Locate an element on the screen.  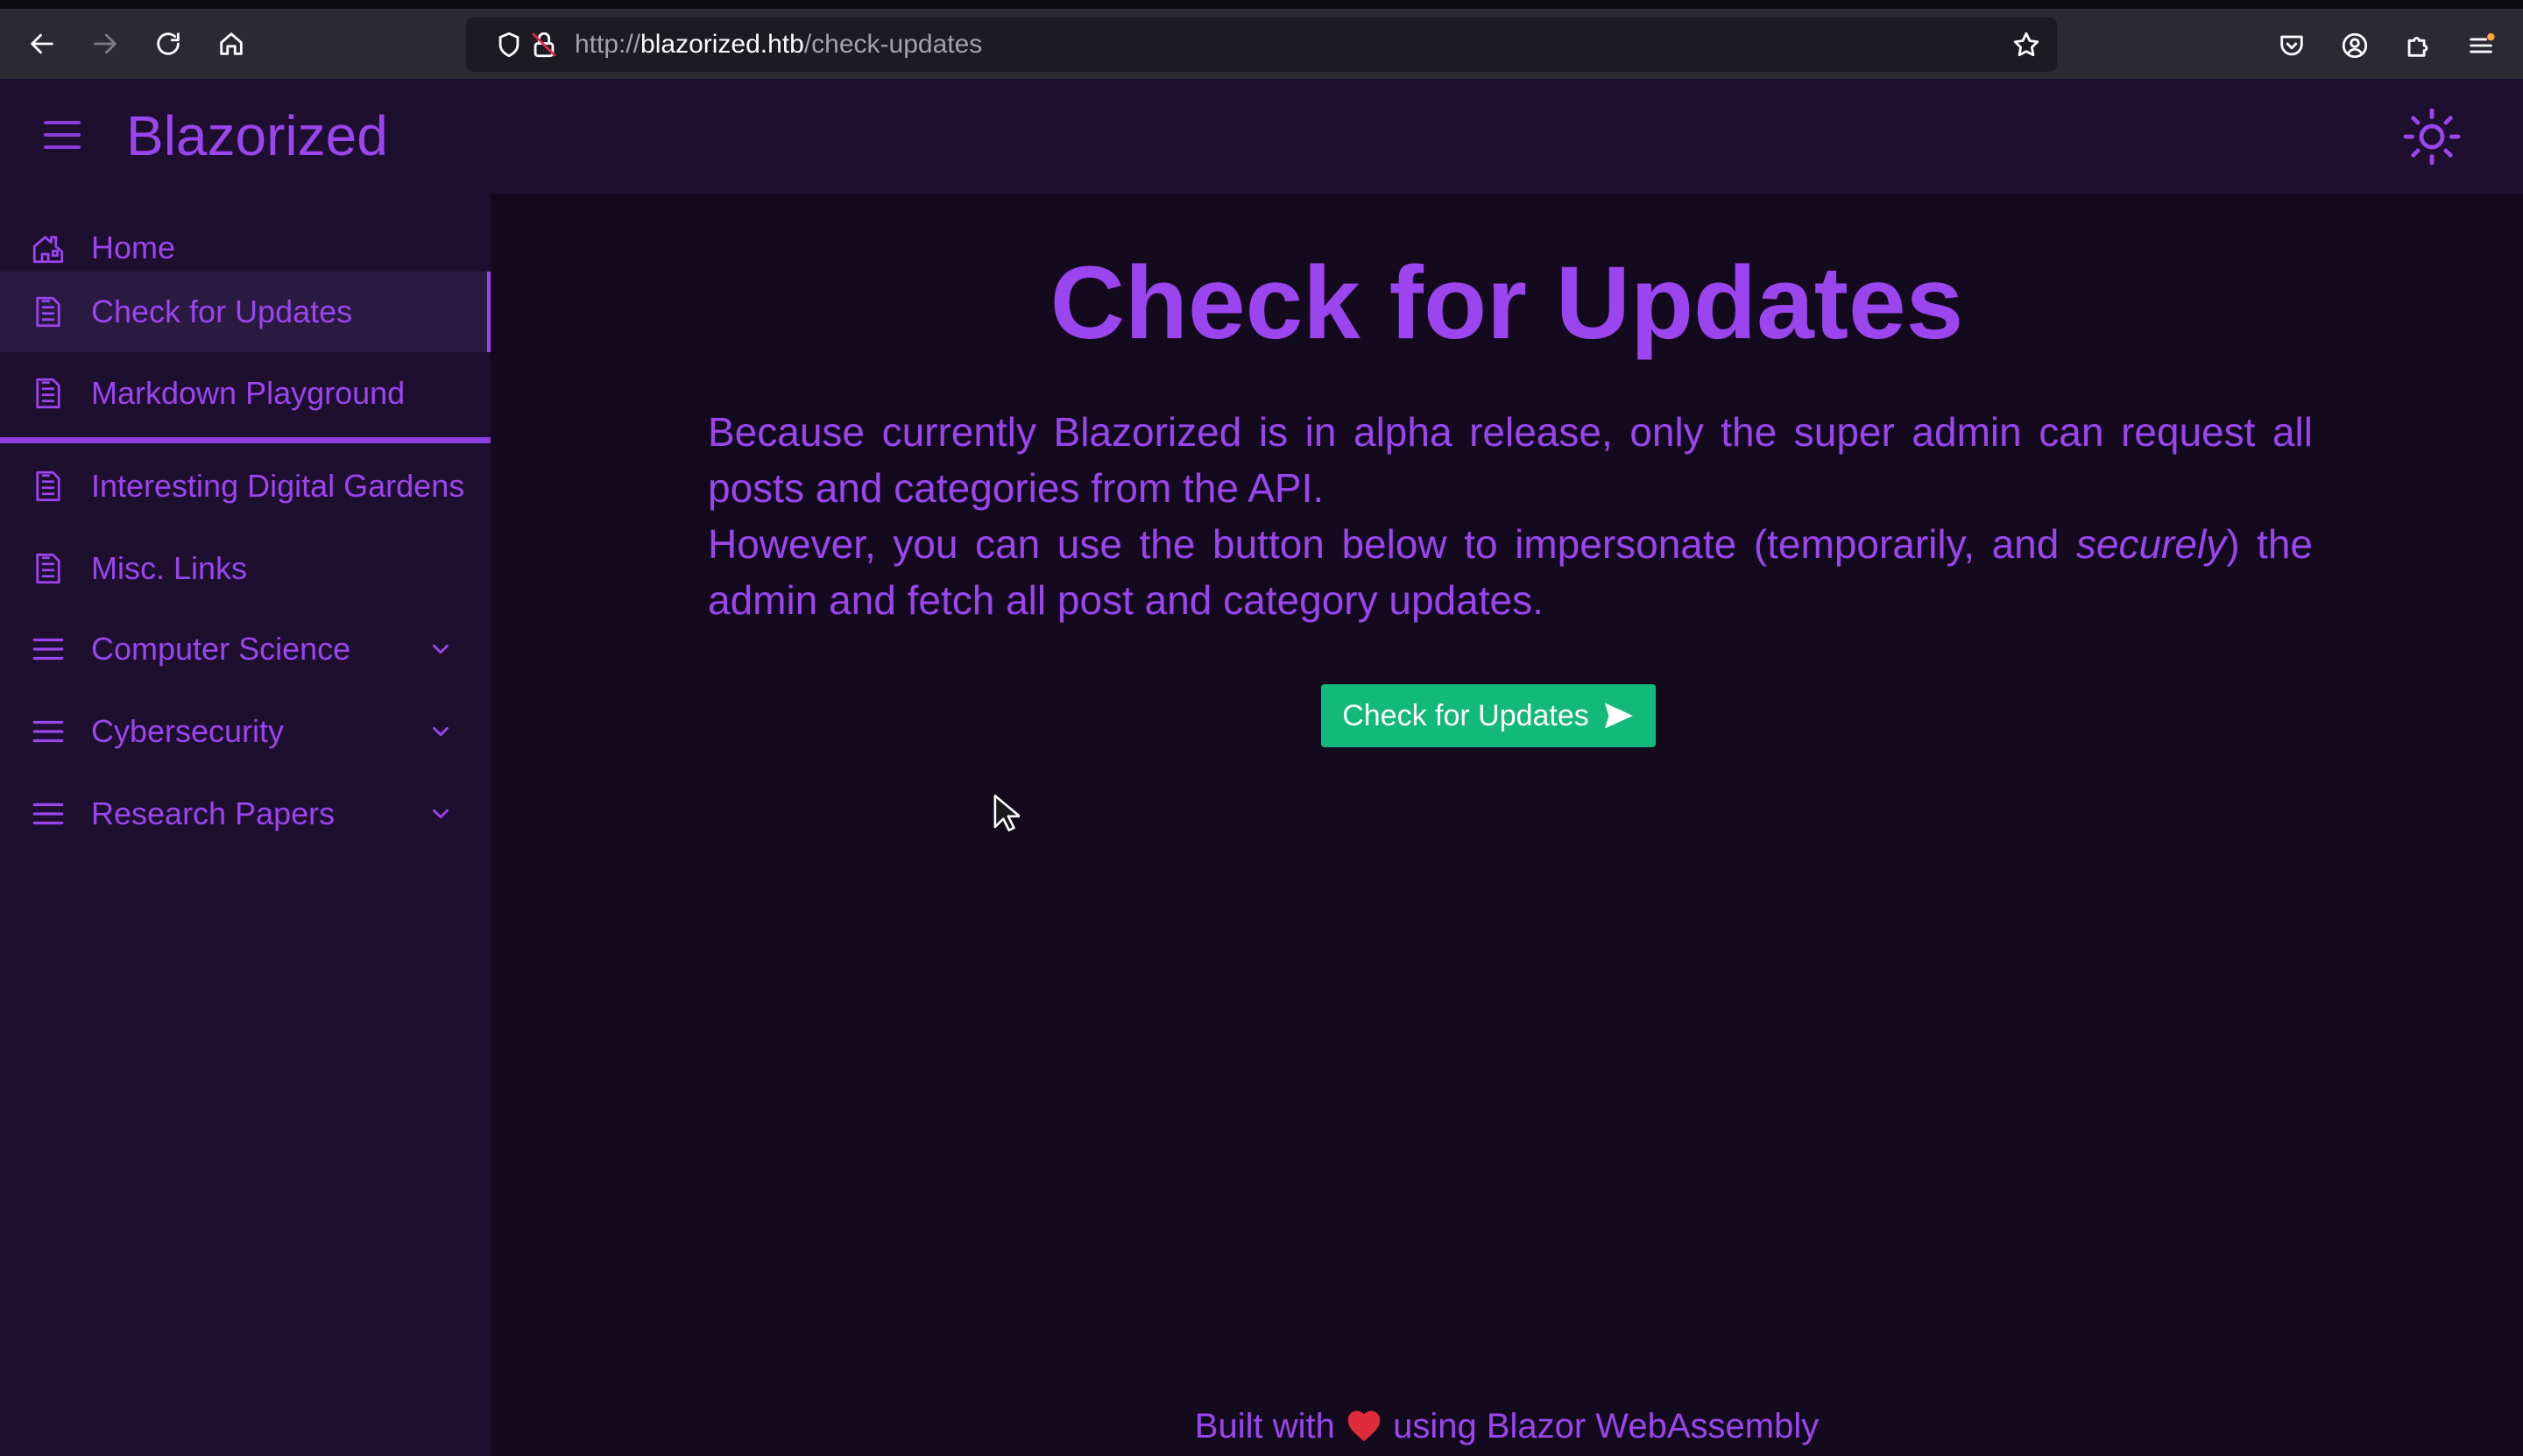
sidebar-item-label: Interesting Digital Gardens is located at coordinates (278, 486).